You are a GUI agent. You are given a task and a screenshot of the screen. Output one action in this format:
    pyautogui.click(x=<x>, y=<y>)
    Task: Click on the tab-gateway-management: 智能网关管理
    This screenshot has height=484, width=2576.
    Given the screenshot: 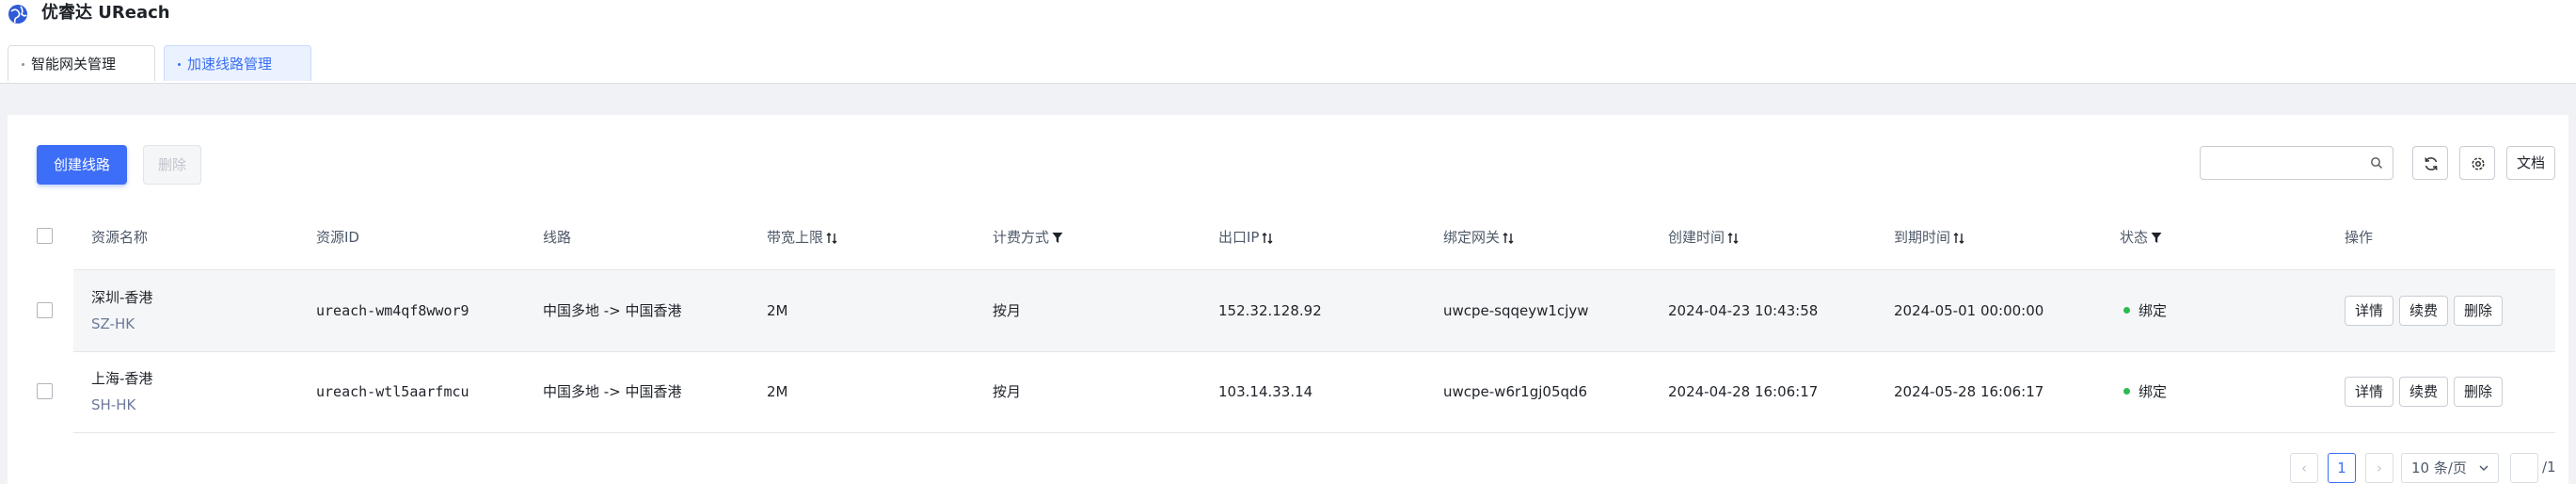 What is the action you would take?
    pyautogui.click(x=81, y=63)
    